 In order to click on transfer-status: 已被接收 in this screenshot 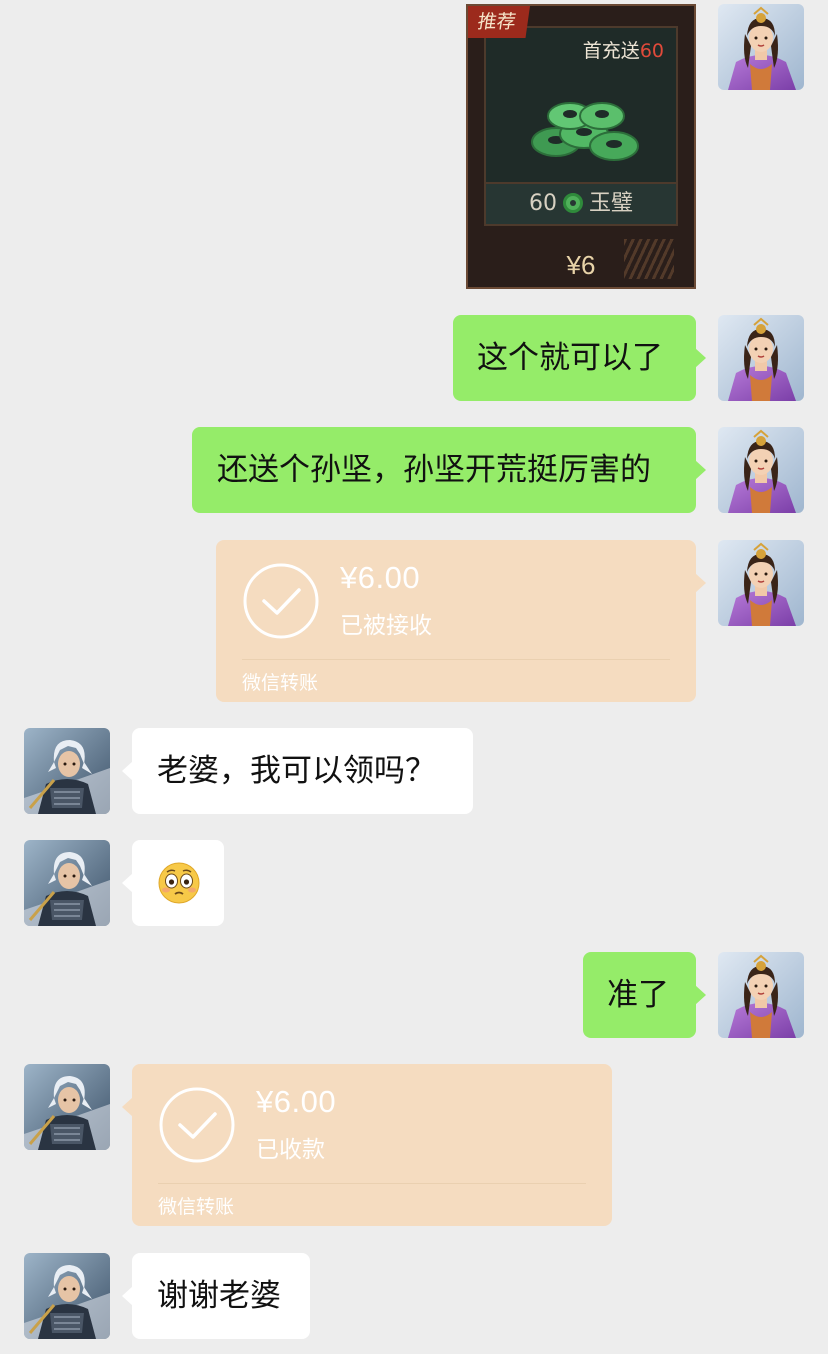, I will do `click(386, 626)`.